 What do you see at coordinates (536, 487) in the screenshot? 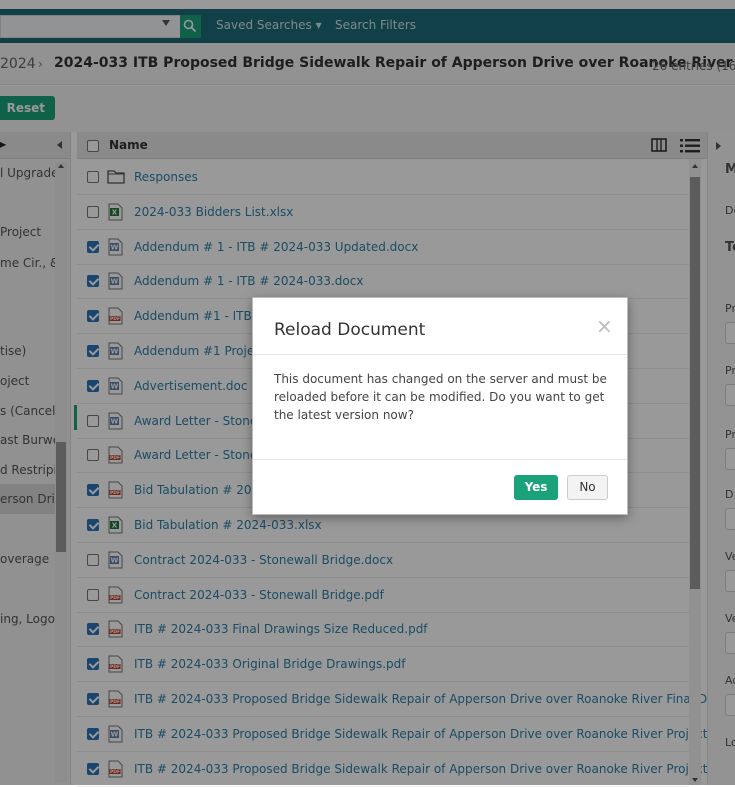
I see `yes-button: Yes` at bounding box center [536, 487].